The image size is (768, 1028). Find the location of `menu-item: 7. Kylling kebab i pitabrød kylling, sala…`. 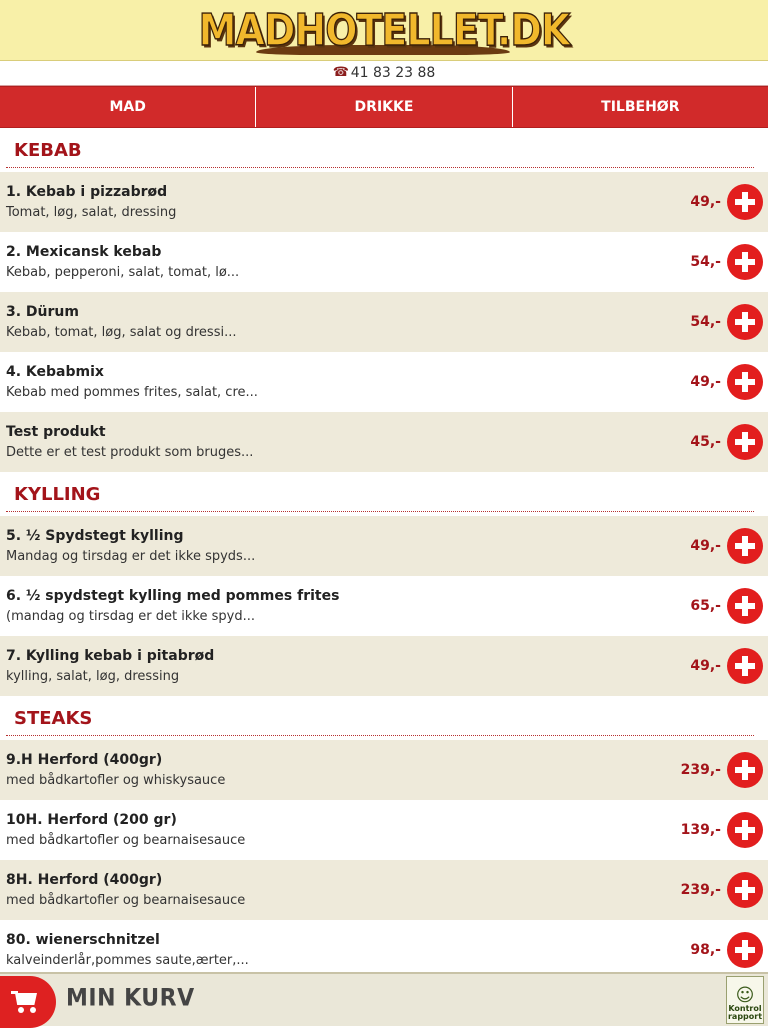

menu-item: 7. Kylling kebab i pitabrød kylling, sala… is located at coordinates (384, 666).